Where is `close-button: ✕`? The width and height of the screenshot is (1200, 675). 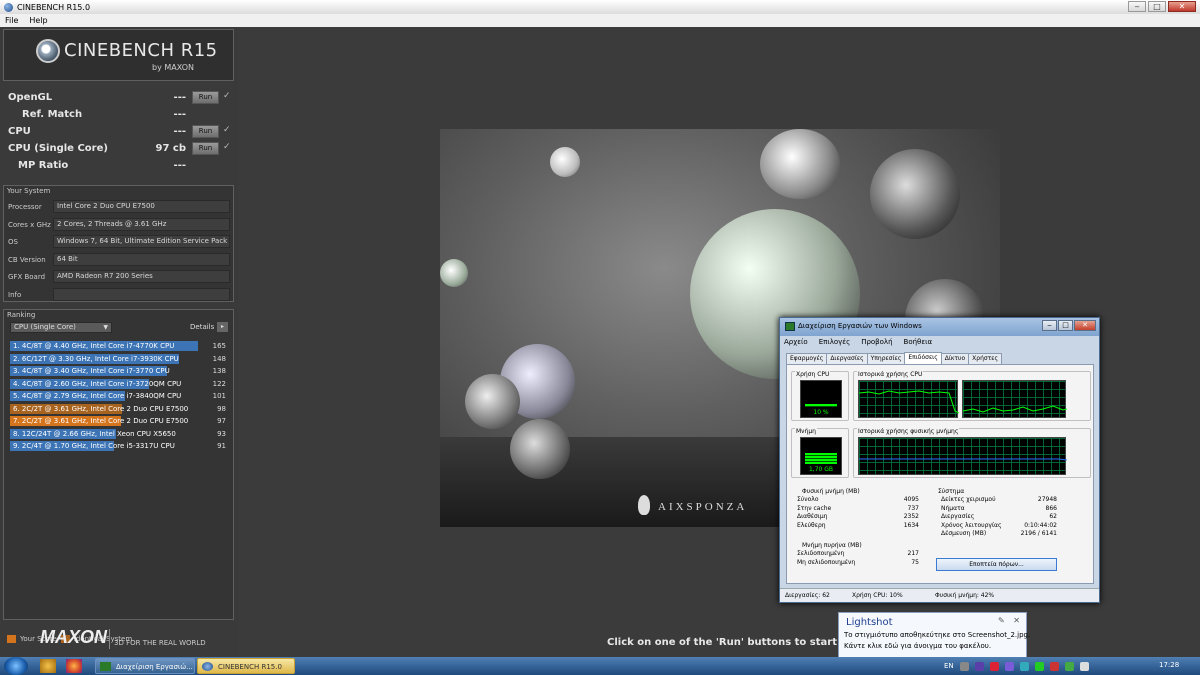 close-button: ✕ is located at coordinates (1182, 6).